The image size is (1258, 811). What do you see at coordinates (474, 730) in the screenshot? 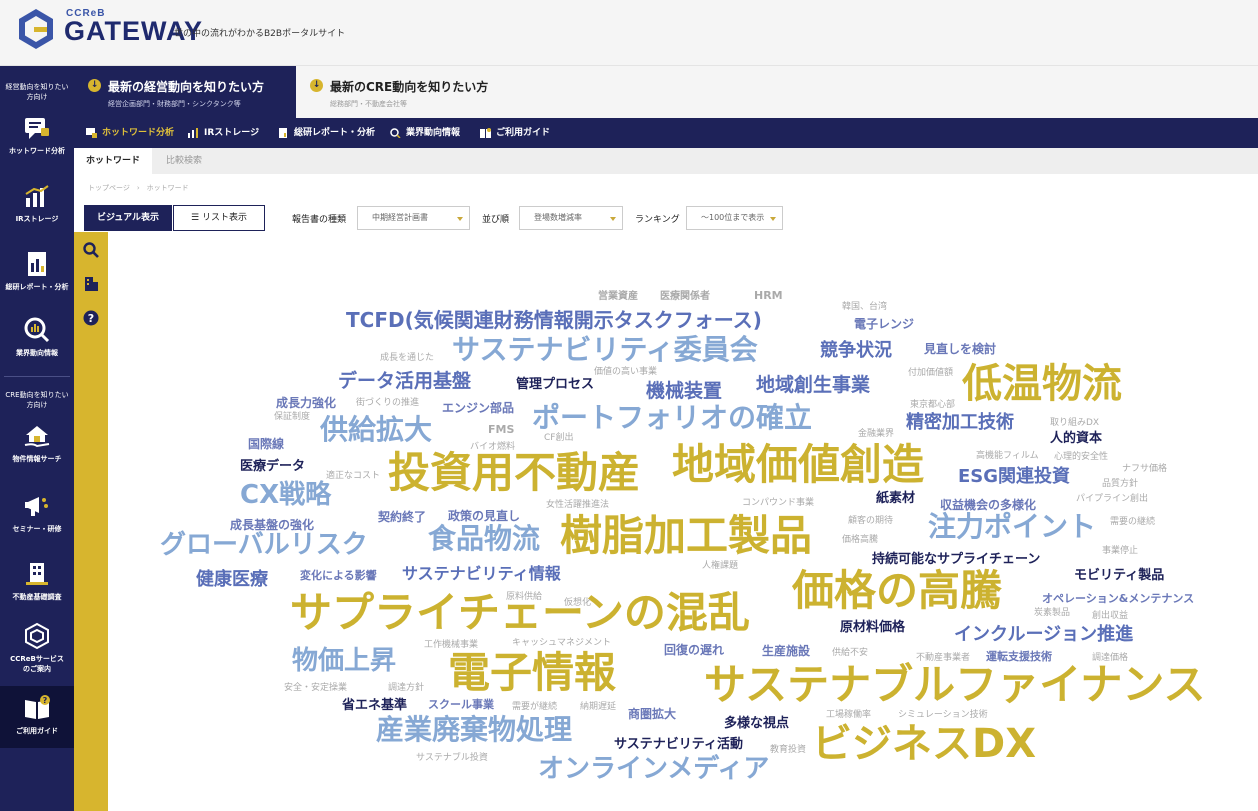
I see `hotword: 産業廃棄物処理` at bounding box center [474, 730].